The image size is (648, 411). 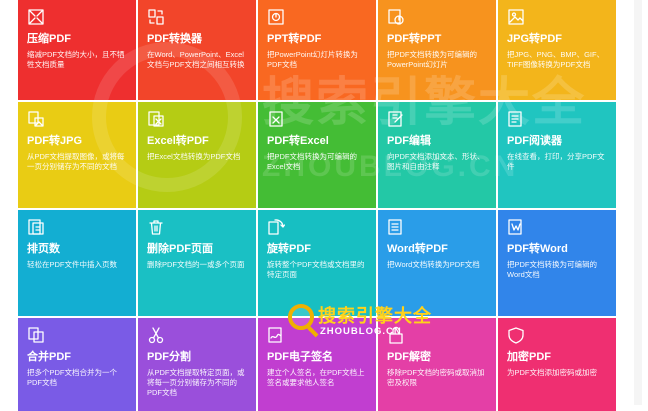 What do you see at coordinates (36, 119) in the screenshot?
I see `pdf-to-jpg-icon` at bounding box center [36, 119].